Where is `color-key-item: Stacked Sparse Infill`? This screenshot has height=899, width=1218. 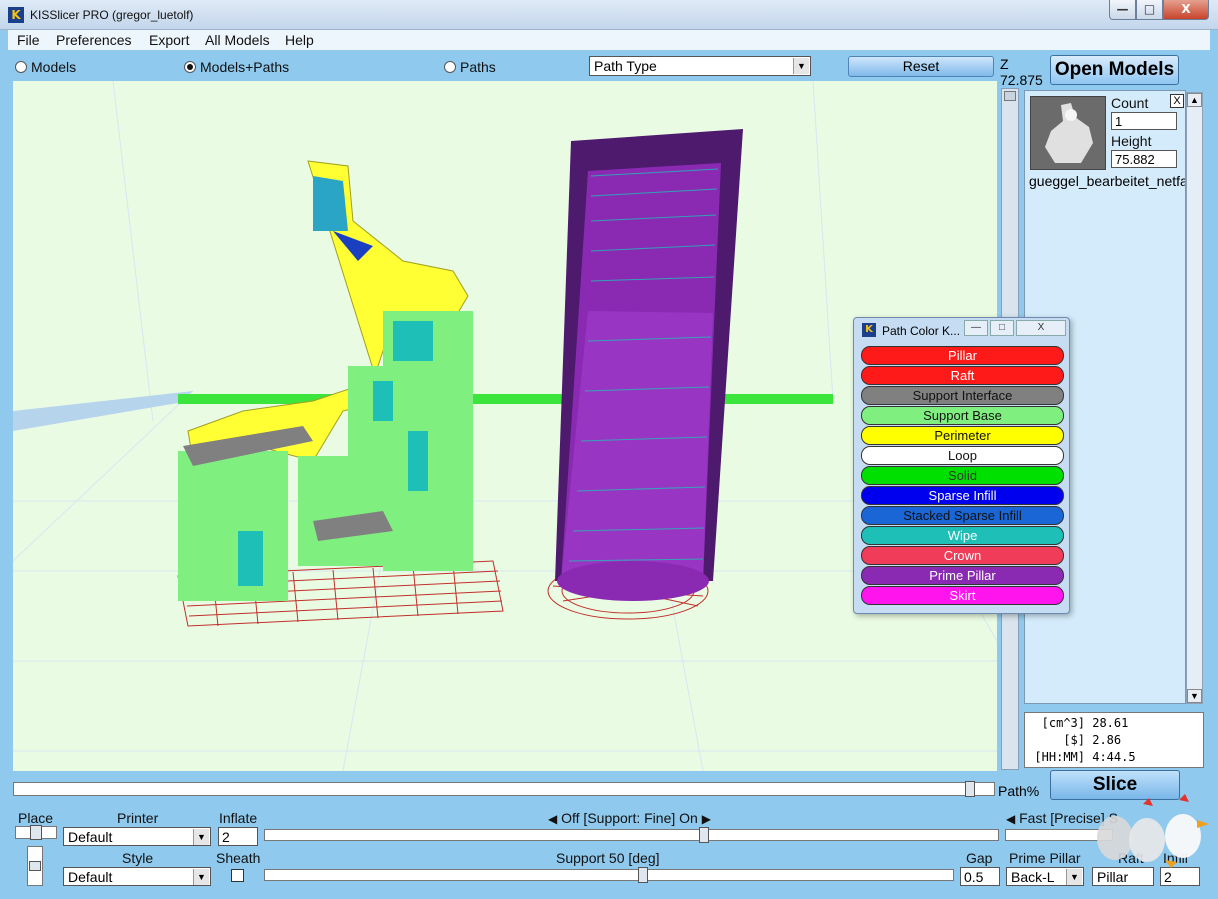 color-key-item: Stacked Sparse Infill is located at coordinates (962, 515).